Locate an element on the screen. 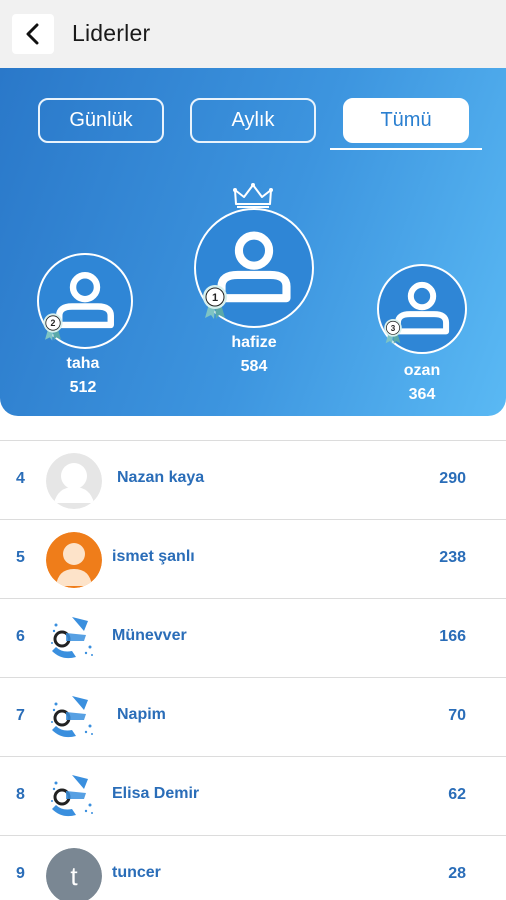  letter-avatar-icon: t is located at coordinates (74, 874).